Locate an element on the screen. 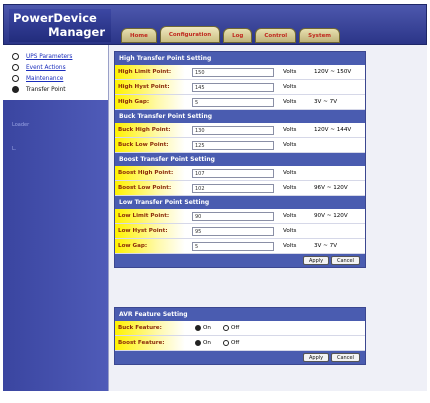 This screenshot has height=403, width=430. sidebar-tag: Loader is located at coordinates (21, 125).